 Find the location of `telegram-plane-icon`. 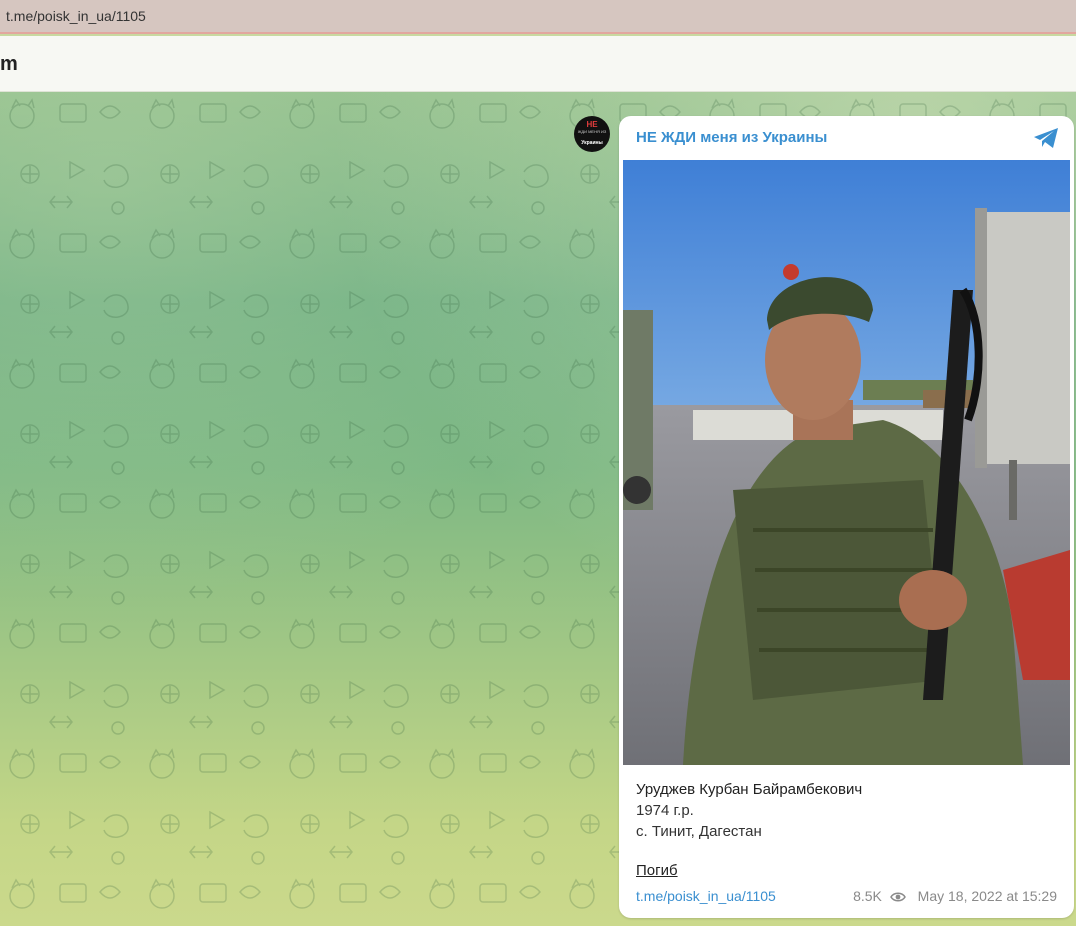

telegram-plane-icon is located at coordinates (1046, 138).